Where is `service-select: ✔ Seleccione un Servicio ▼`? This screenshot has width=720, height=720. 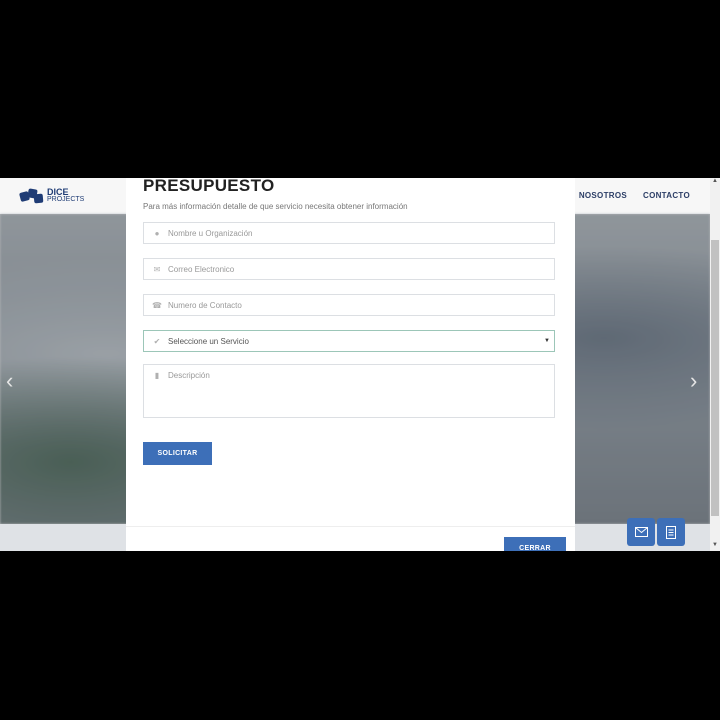 service-select: ✔ Seleccione un Servicio ▼ is located at coordinates (349, 341).